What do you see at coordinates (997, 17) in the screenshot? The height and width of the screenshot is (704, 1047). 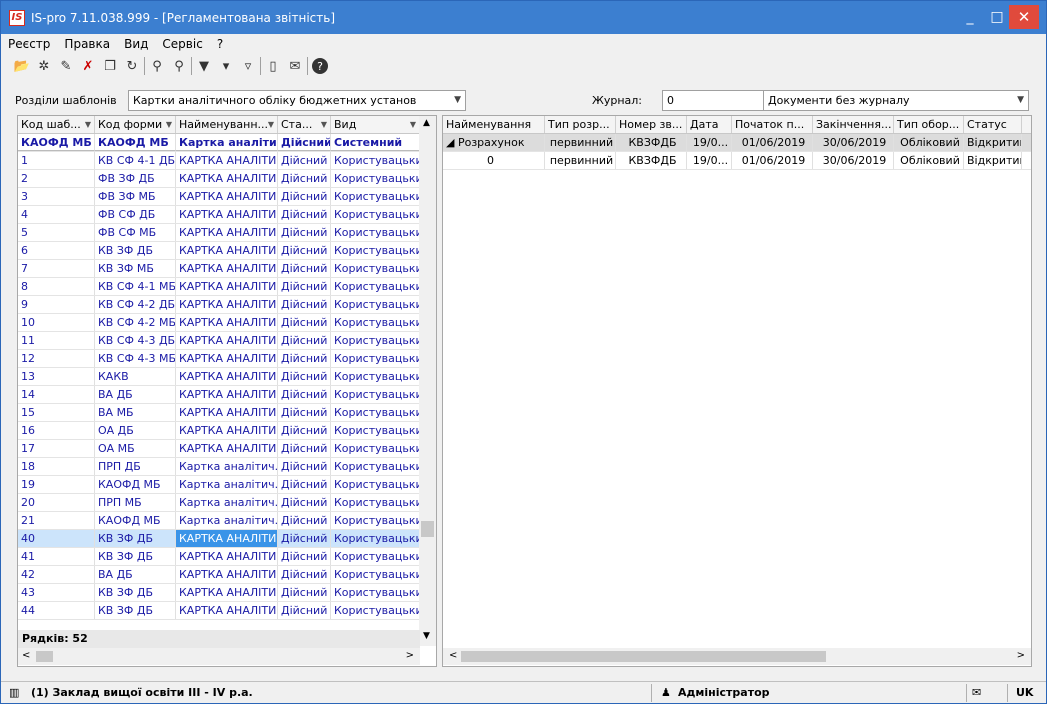 I see `maximize-button: □` at bounding box center [997, 17].